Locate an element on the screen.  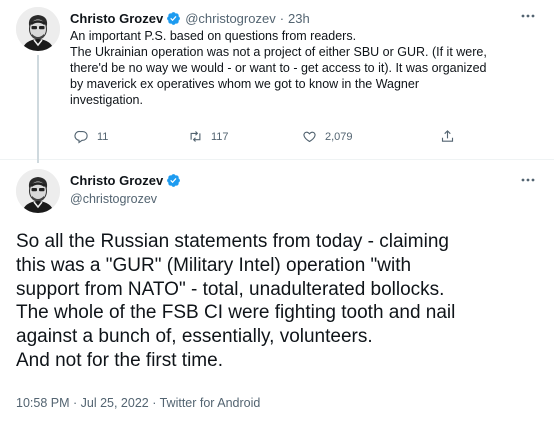
retweet-button: 117 is located at coordinates (208, 136).